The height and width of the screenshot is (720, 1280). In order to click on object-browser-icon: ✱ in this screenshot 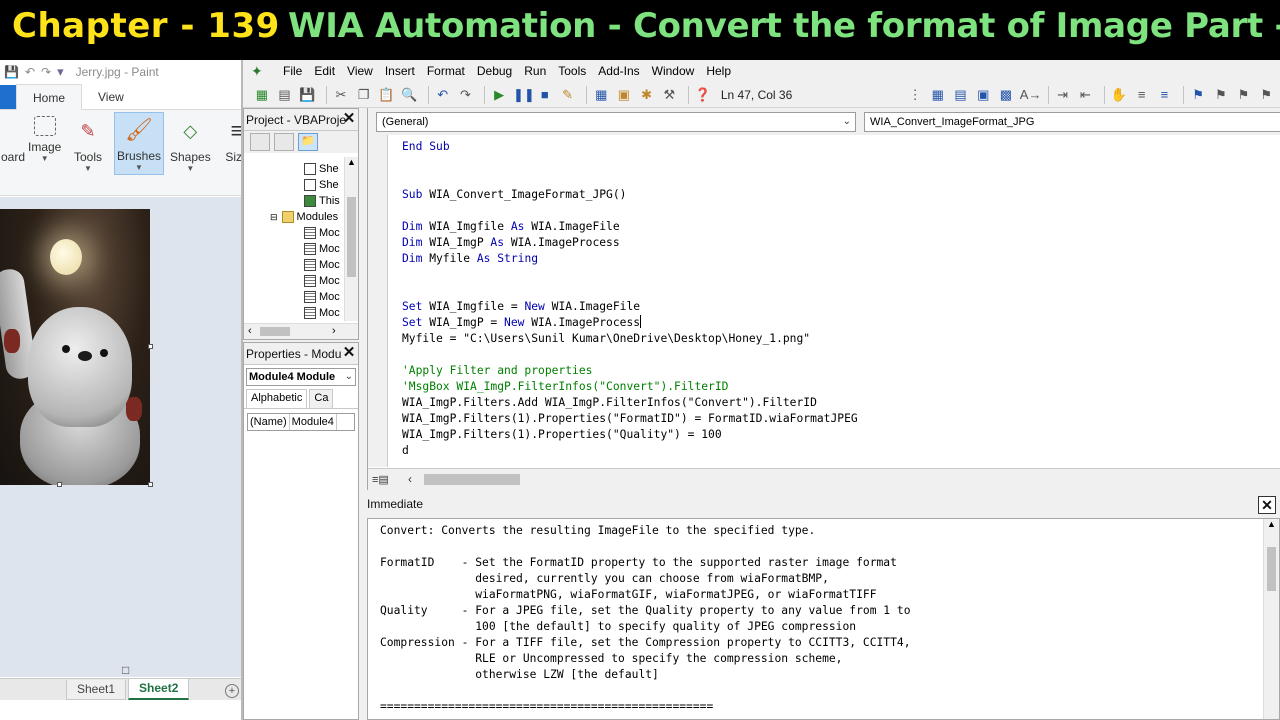, I will do `click(647, 95)`.